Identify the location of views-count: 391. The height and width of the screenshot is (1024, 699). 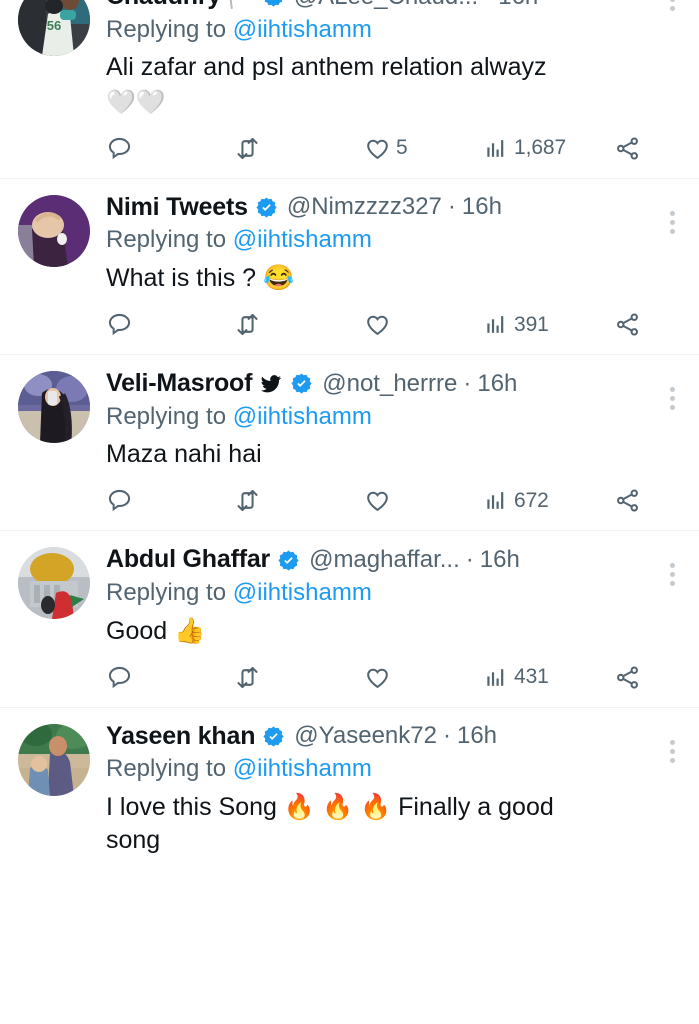
(531, 324).